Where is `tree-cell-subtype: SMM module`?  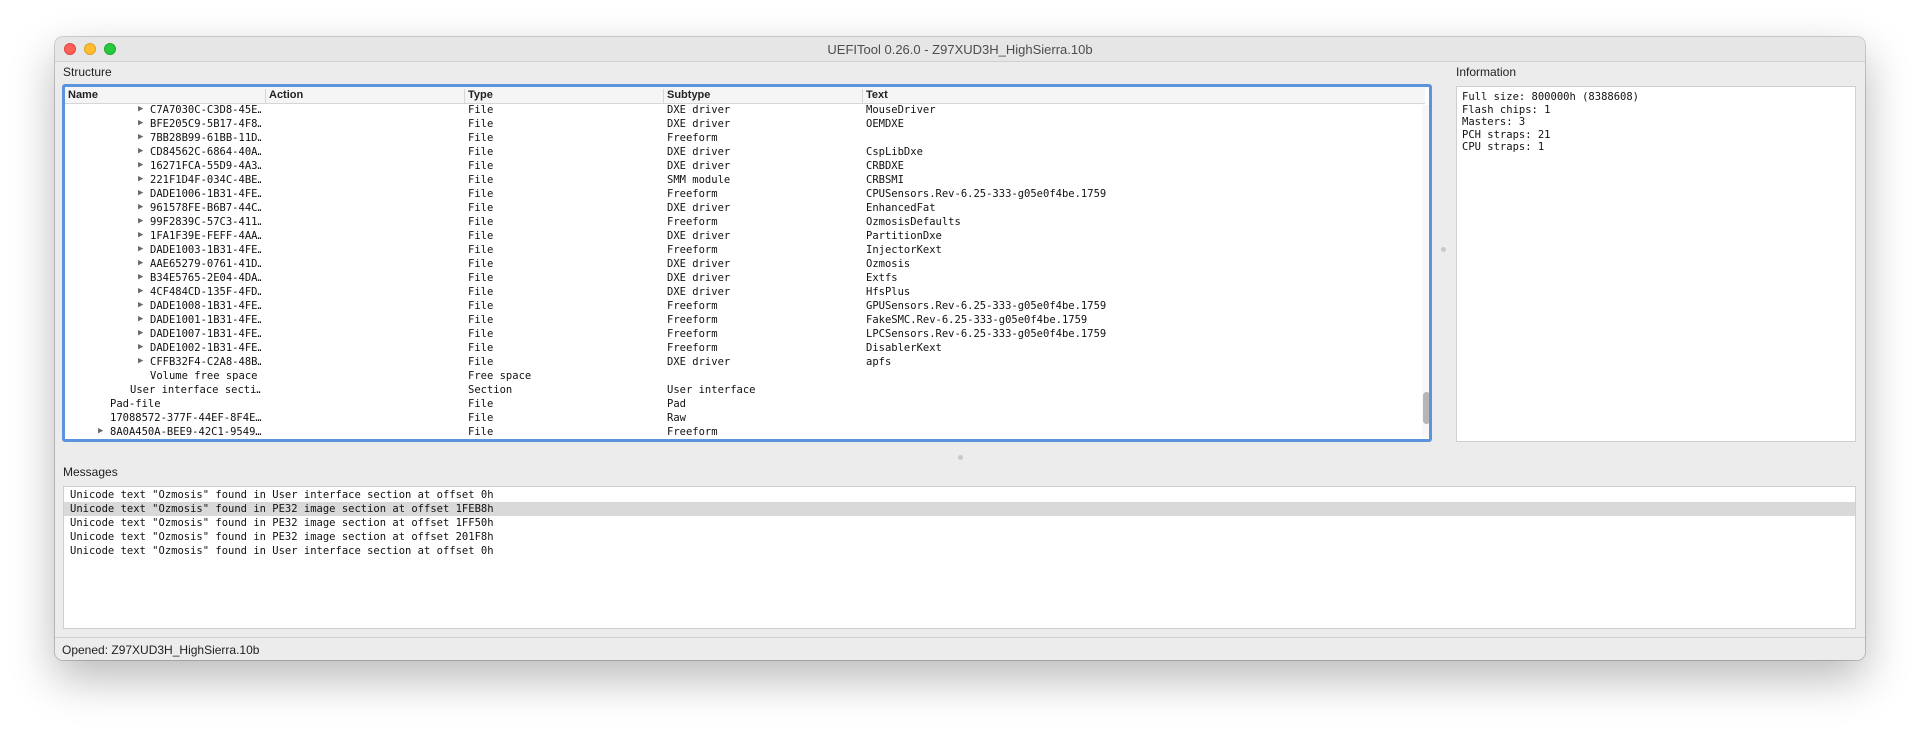 tree-cell-subtype: SMM module is located at coordinates (699, 180).